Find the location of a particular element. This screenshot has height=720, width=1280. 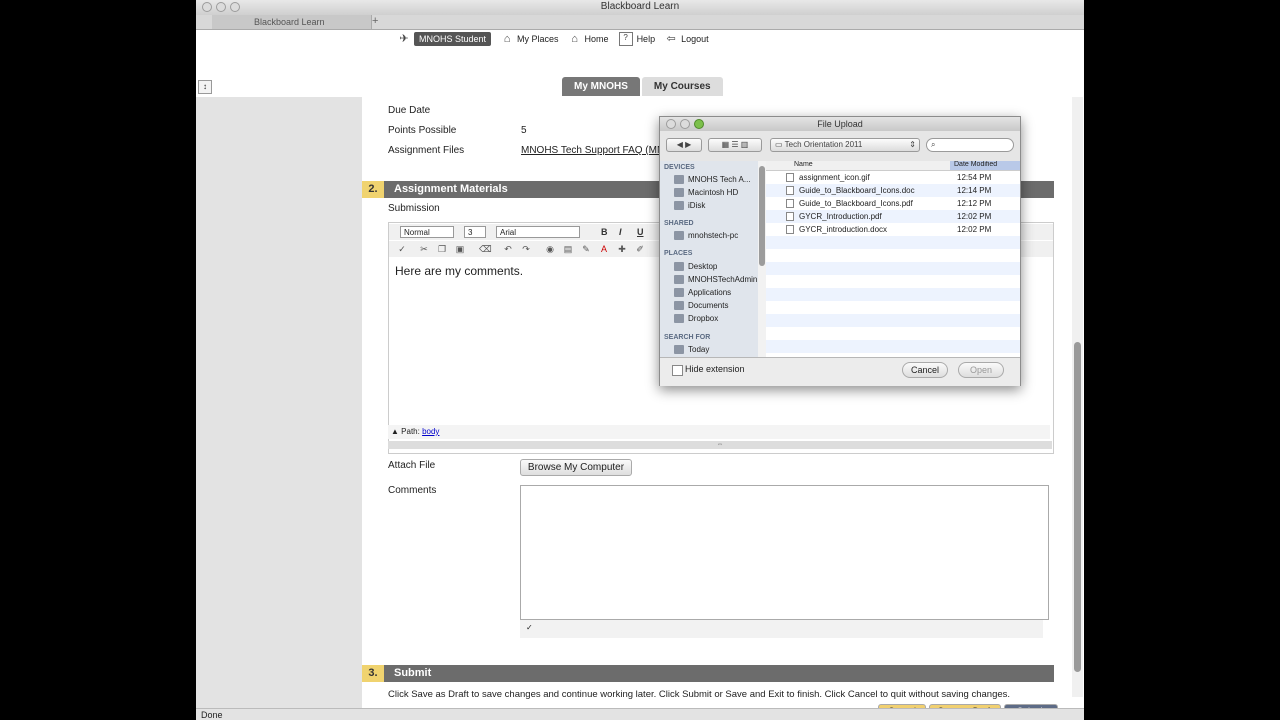

dialog-minimize-button is located at coordinates (685, 124).